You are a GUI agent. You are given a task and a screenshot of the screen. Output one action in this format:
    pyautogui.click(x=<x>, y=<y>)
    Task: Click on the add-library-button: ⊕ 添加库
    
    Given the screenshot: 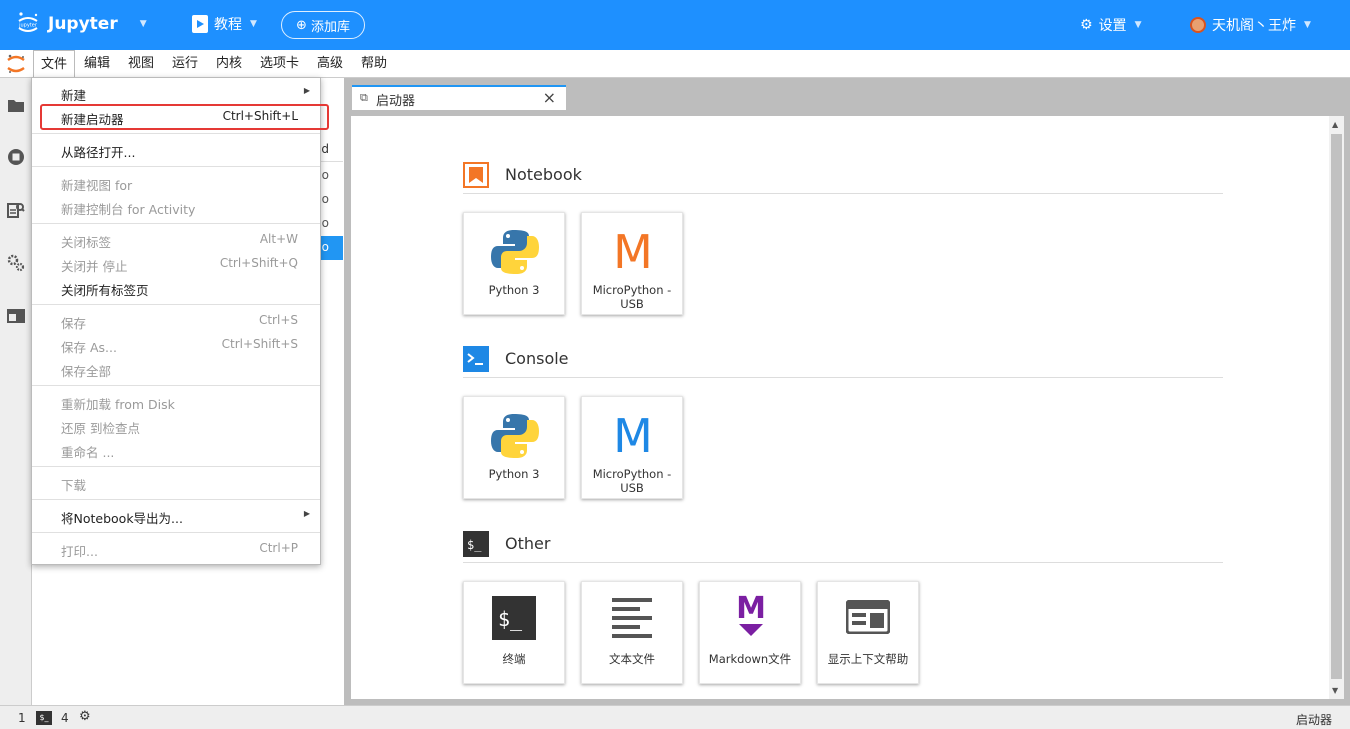 What is the action you would take?
    pyautogui.click(x=323, y=25)
    